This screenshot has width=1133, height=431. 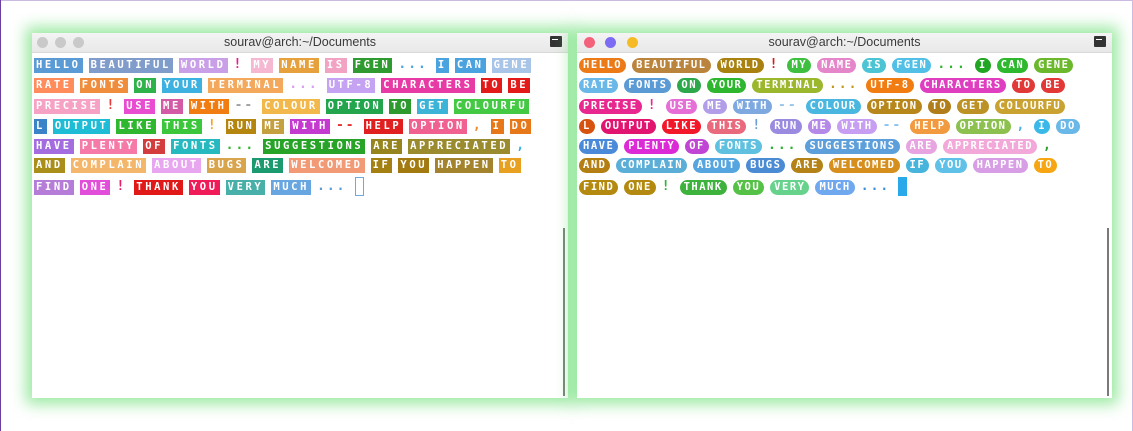 I want to click on word-token: YOU, so click(x=748, y=187).